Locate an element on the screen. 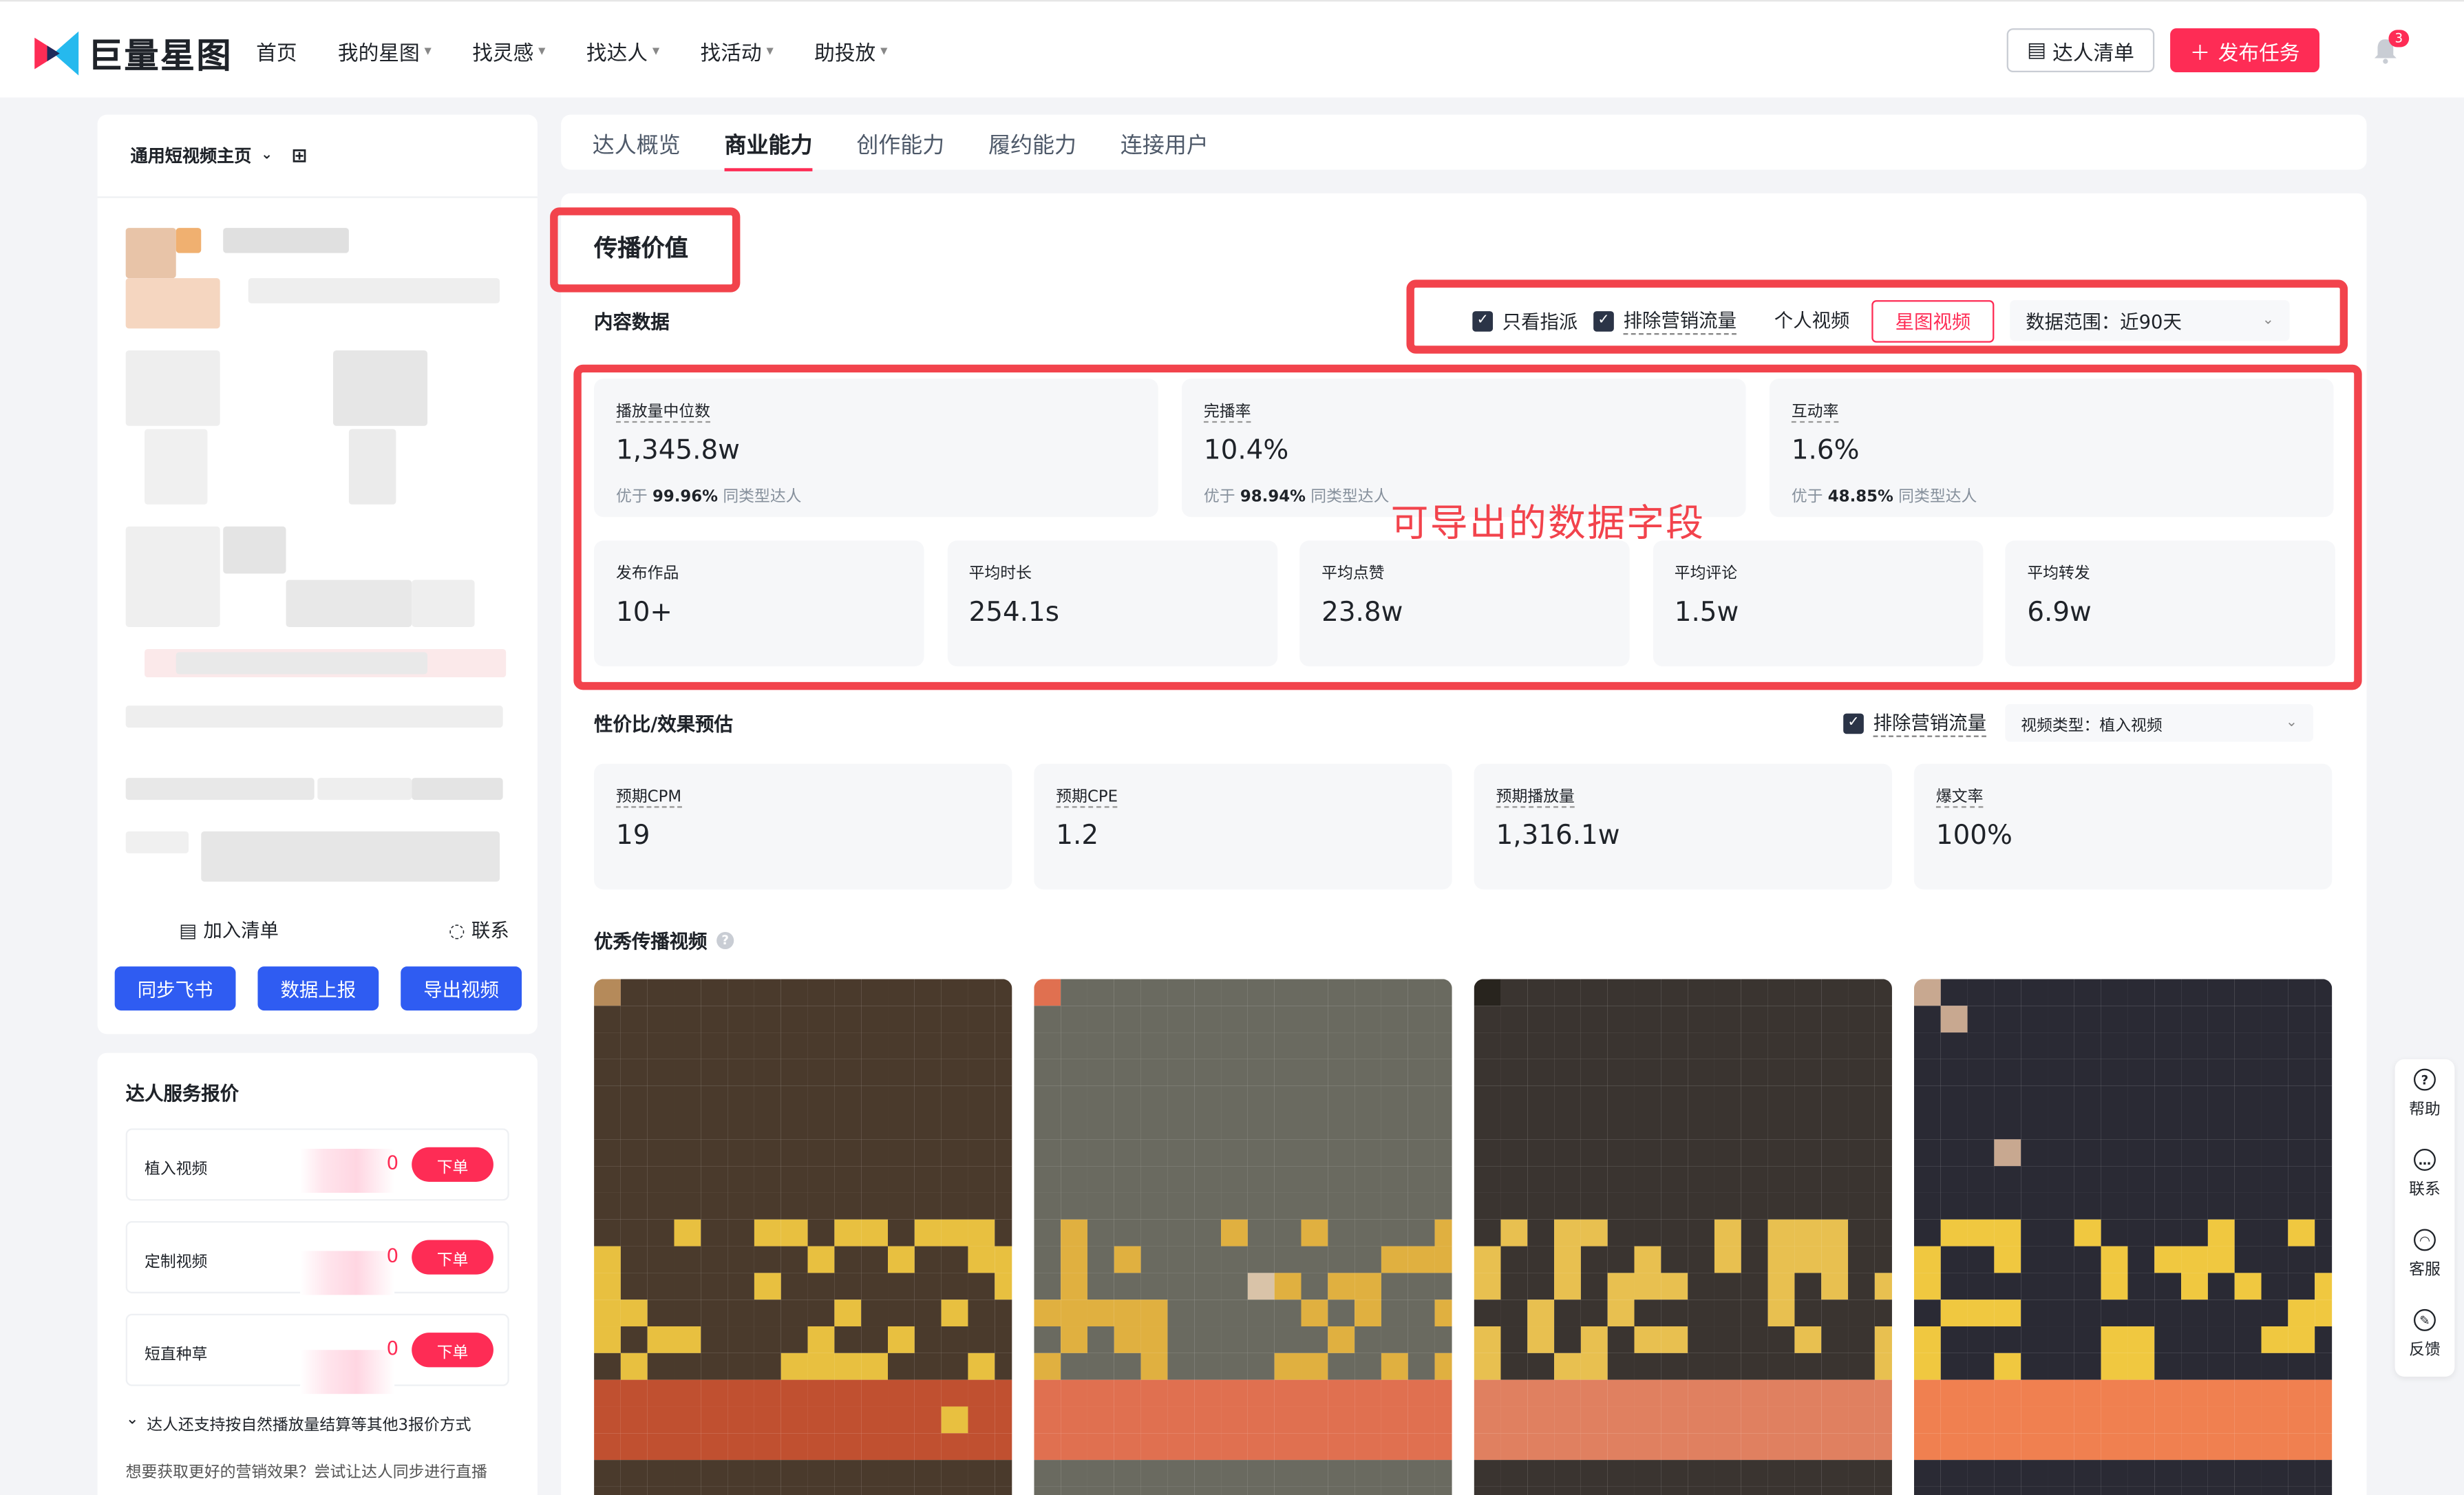 The height and width of the screenshot is (1495, 2464). stat-value: 1,316.1w is located at coordinates (1558, 836).